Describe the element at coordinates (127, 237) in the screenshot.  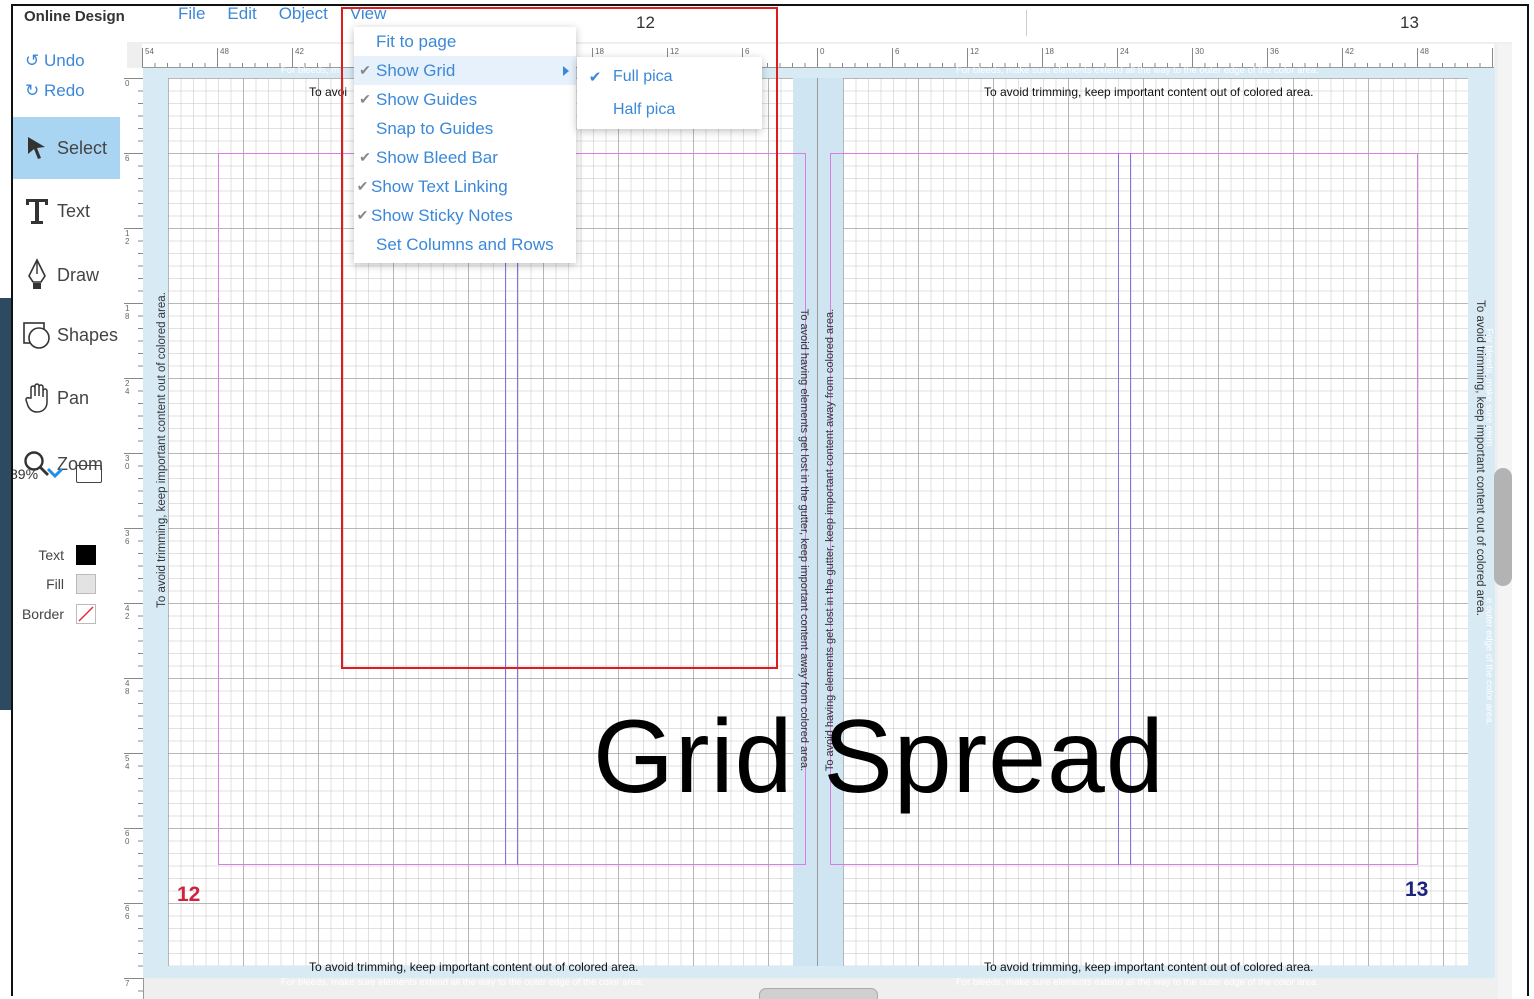
I see `ruler-label: 1 2` at that location.